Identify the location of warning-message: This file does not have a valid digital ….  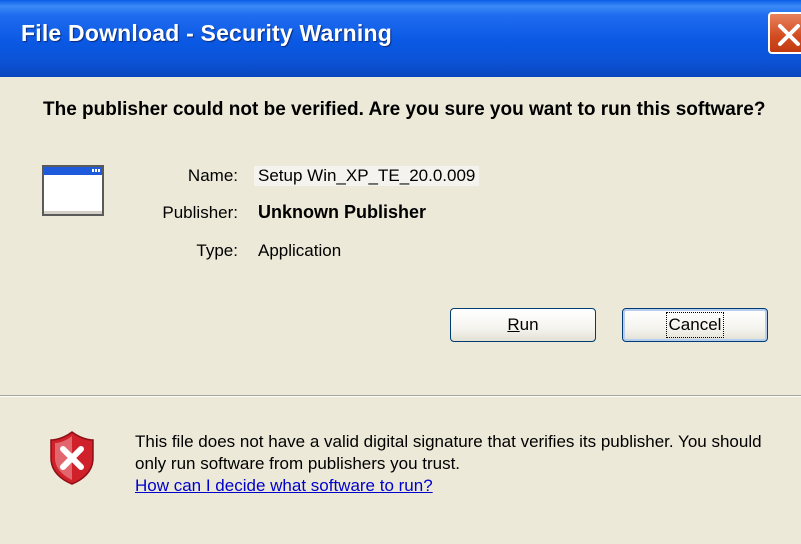
(448, 452).